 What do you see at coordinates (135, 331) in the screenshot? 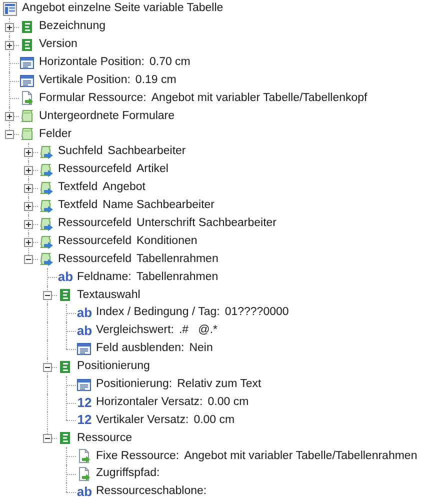
I see `tree-item-label: Vergleichswert:` at bounding box center [135, 331].